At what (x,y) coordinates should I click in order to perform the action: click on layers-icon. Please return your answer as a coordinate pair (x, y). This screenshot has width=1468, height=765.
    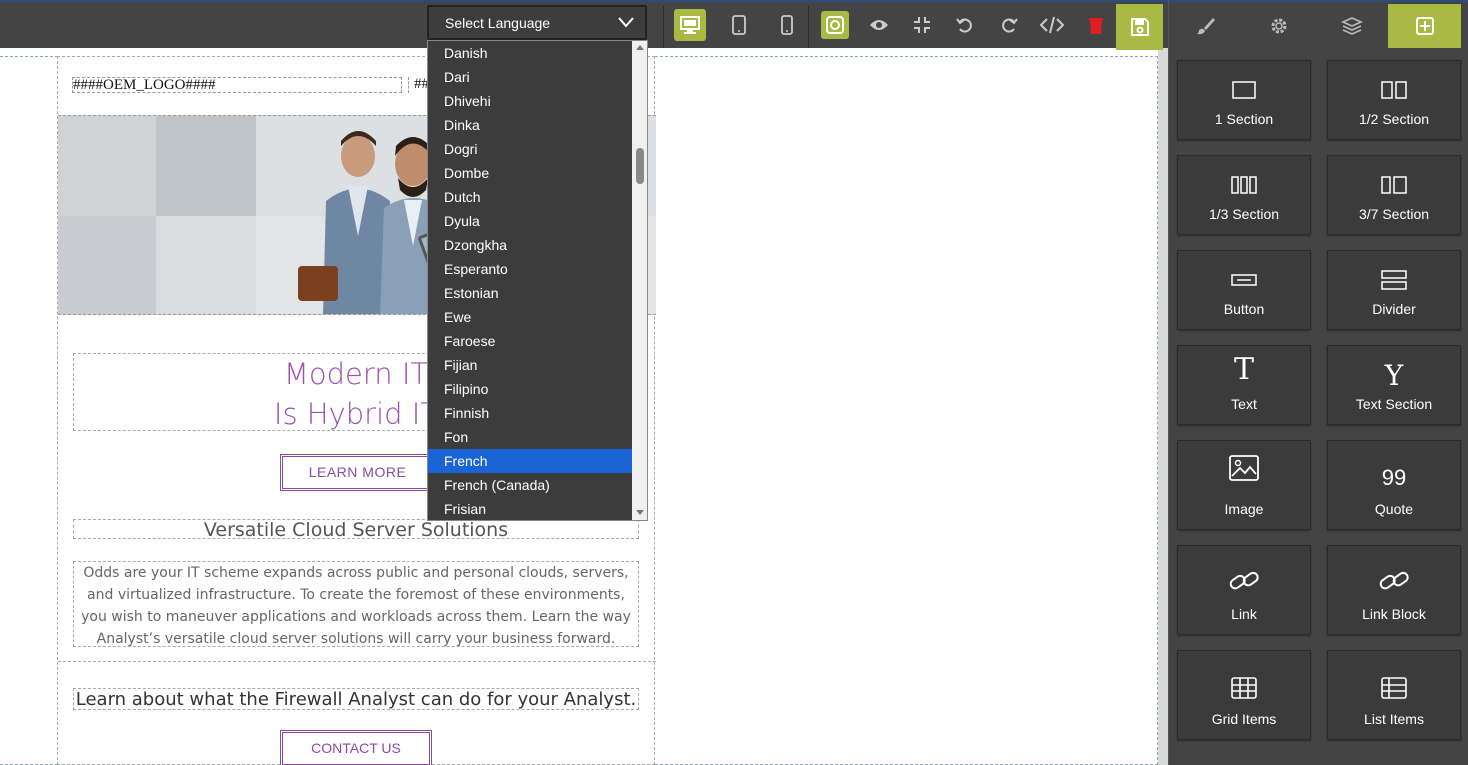
    Looking at the image, I should click on (1351, 26).